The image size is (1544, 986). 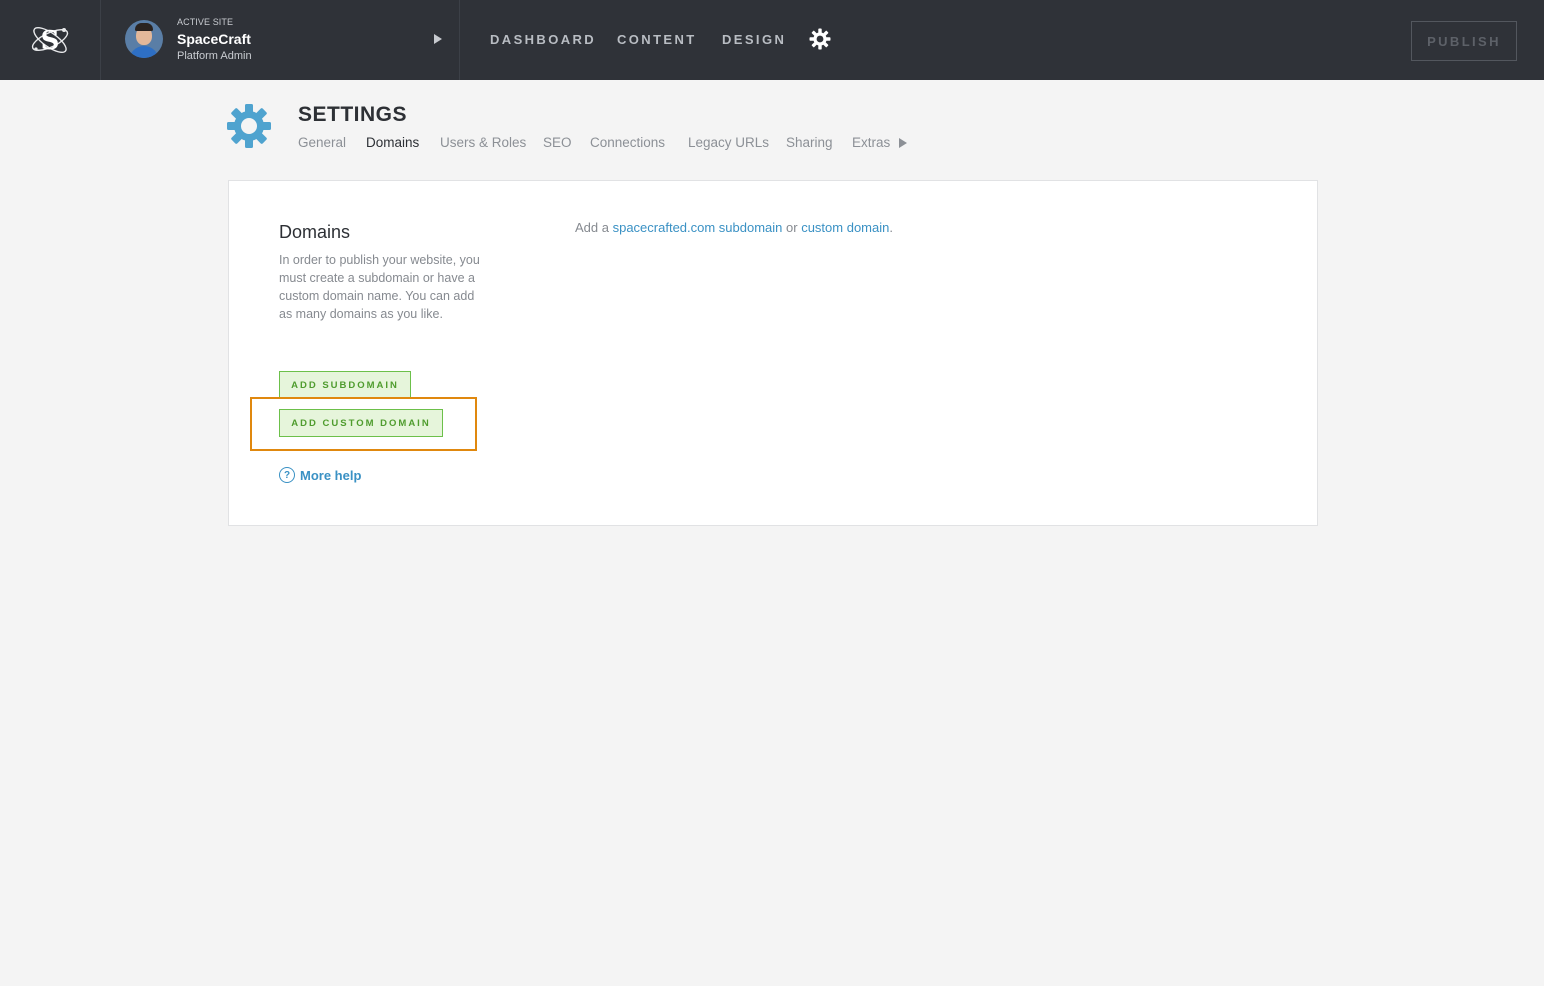 What do you see at coordinates (315, 232) in the screenshot?
I see `domains-heading: Domains` at bounding box center [315, 232].